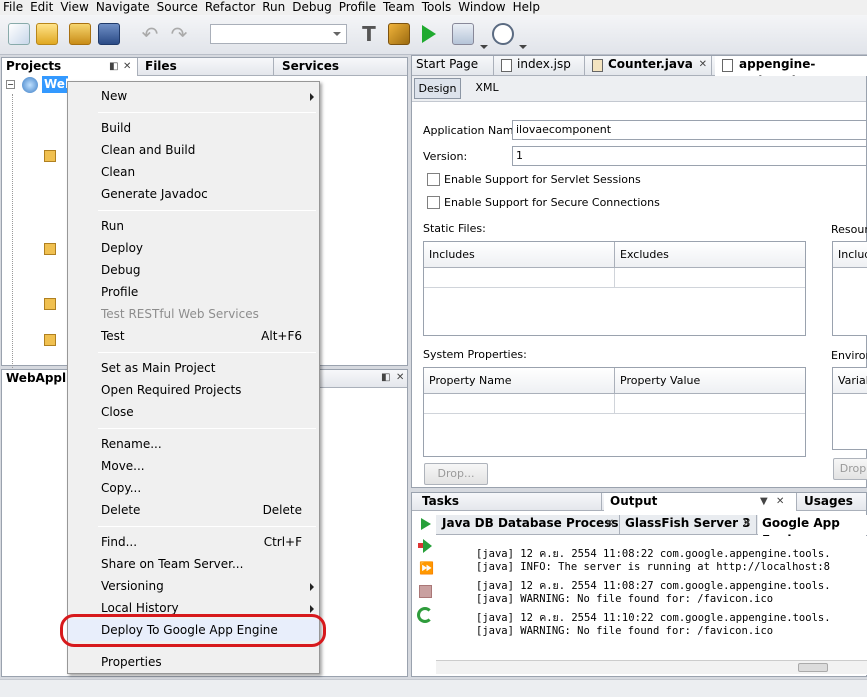  Describe the element at coordinates (193, 248) in the screenshot. I see `menu-item-deploy: Deploy` at that location.